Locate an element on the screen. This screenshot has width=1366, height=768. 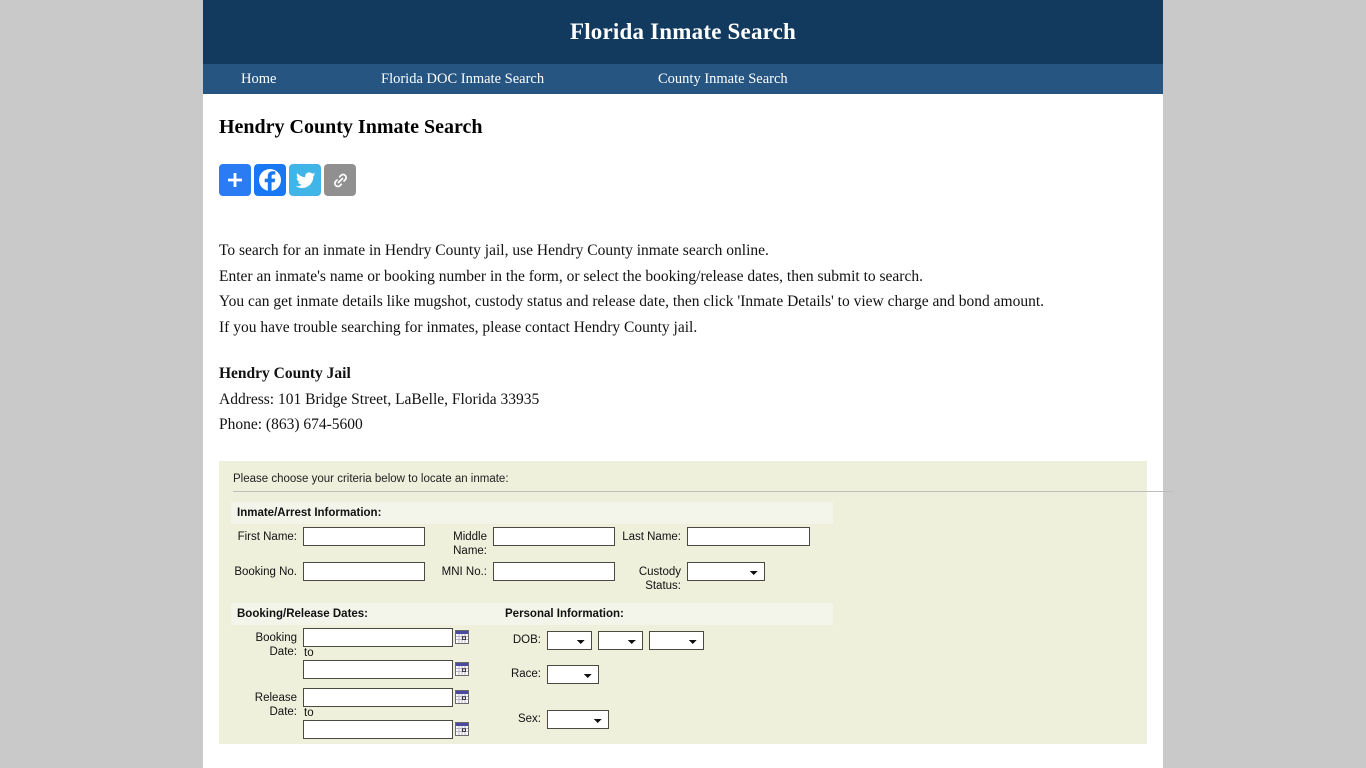
section-header-personal-information: Personal Information: is located at coordinates (564, 613).